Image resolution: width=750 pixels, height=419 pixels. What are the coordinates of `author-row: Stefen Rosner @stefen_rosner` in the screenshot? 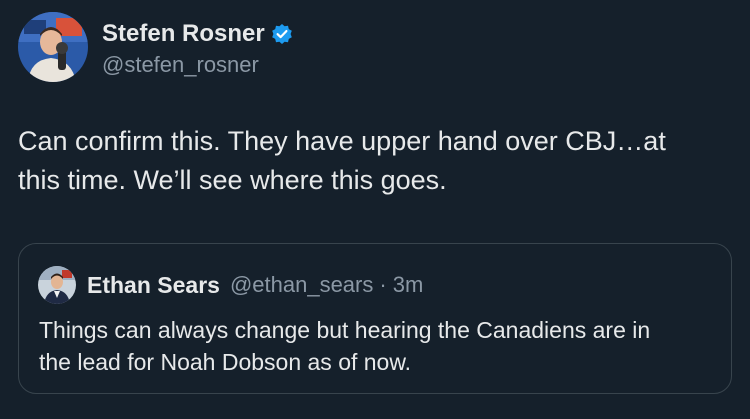 It's located at (155, 47).